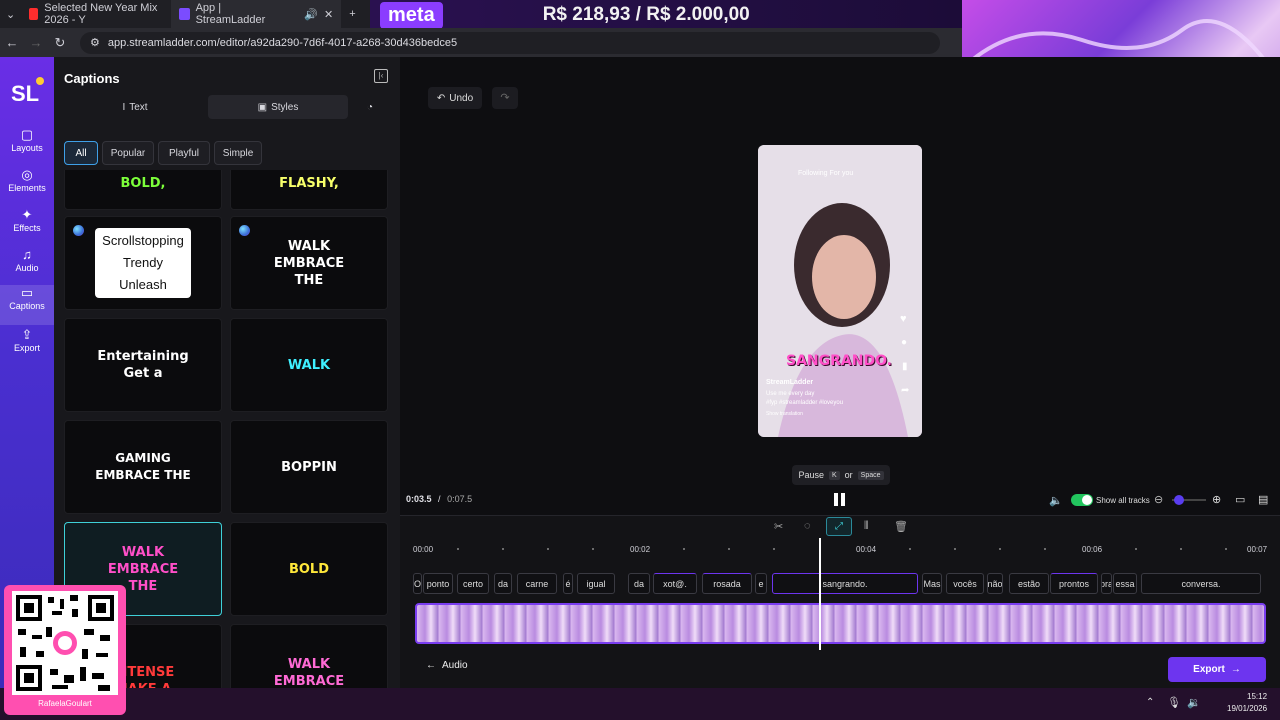  What do you see at coordinates (1056, 500) in the screenshot?
I see `volume-icon: 🔈` at bounding box center [1056, 500].